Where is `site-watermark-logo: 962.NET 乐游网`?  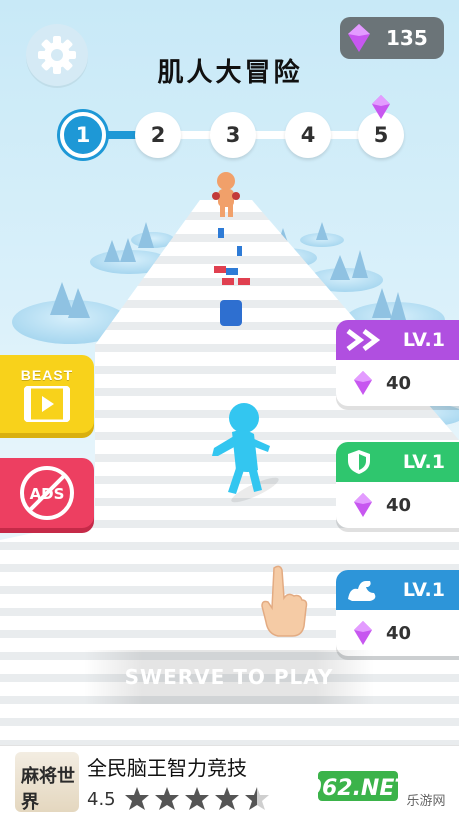 site-watermark-logo: 962.NET 乐游网 is located at coordinates (379, 789).